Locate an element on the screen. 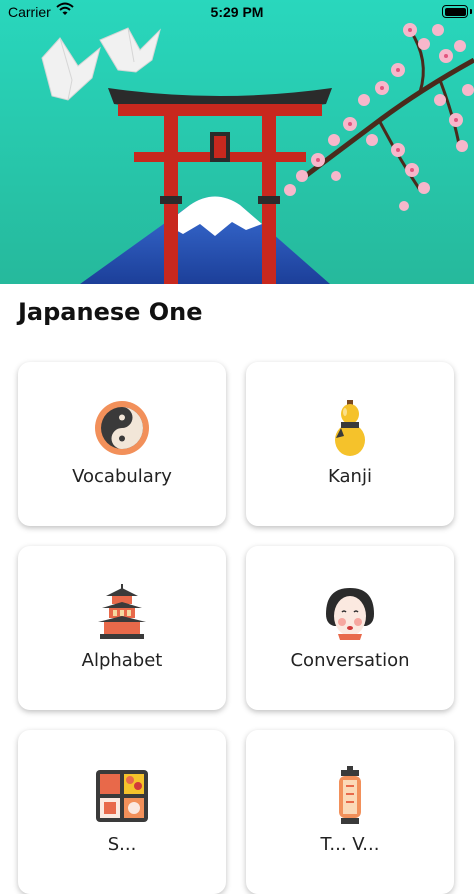  battery-icon is located at coordinates (455, 11).